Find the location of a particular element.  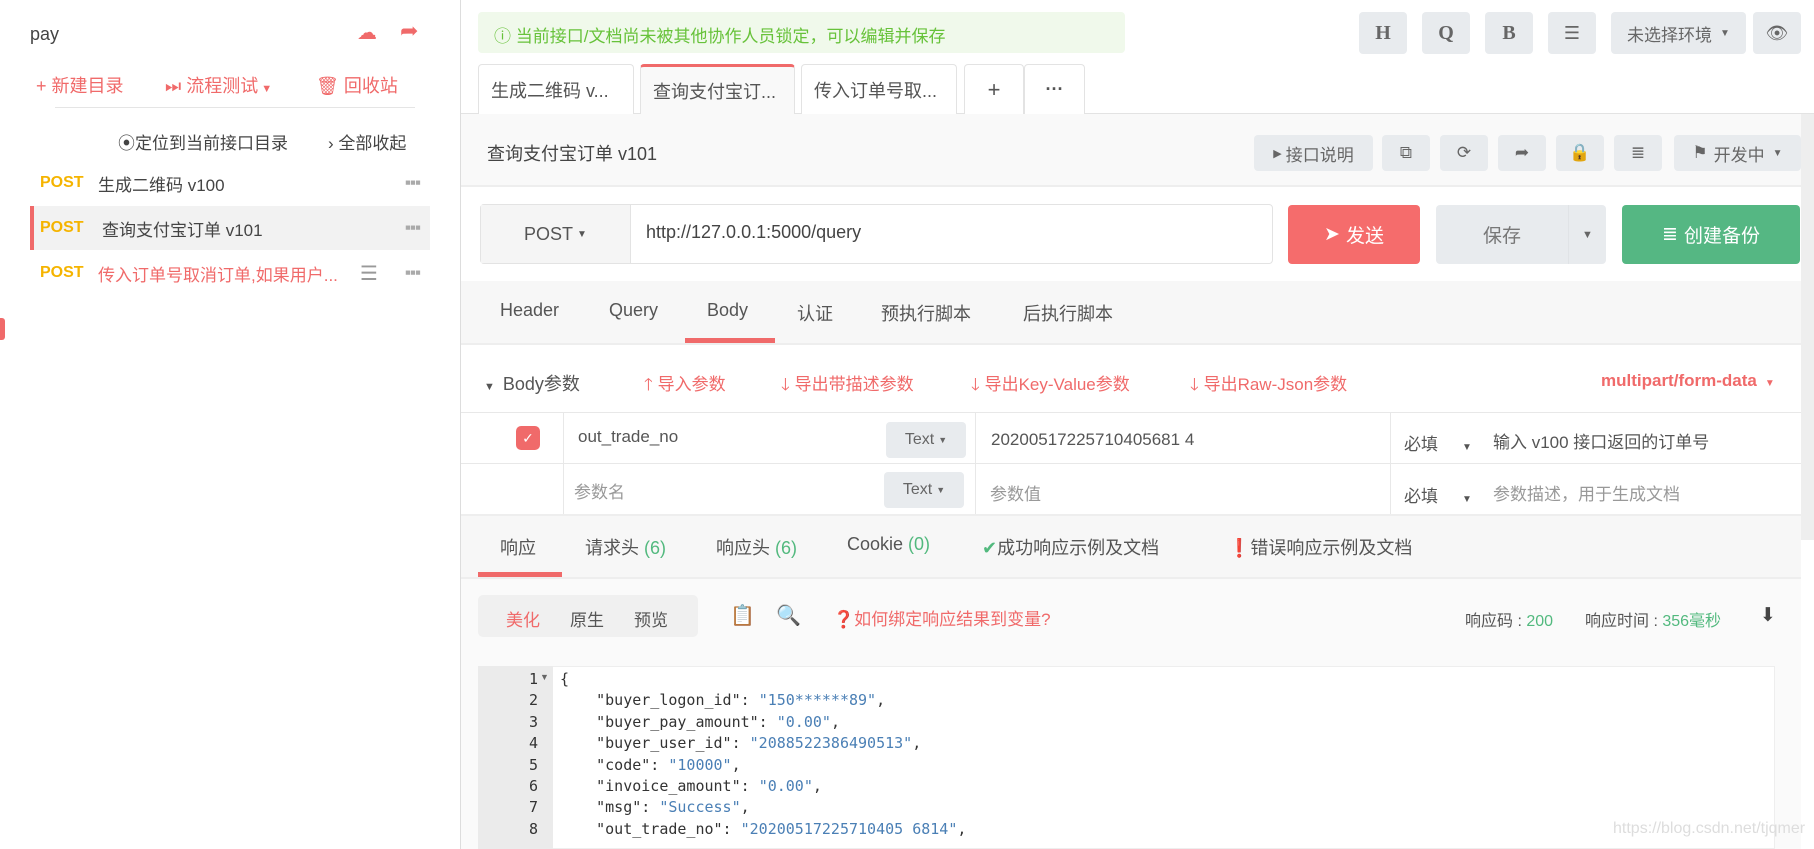

json-comma: , is located at coordinates (917, 743).